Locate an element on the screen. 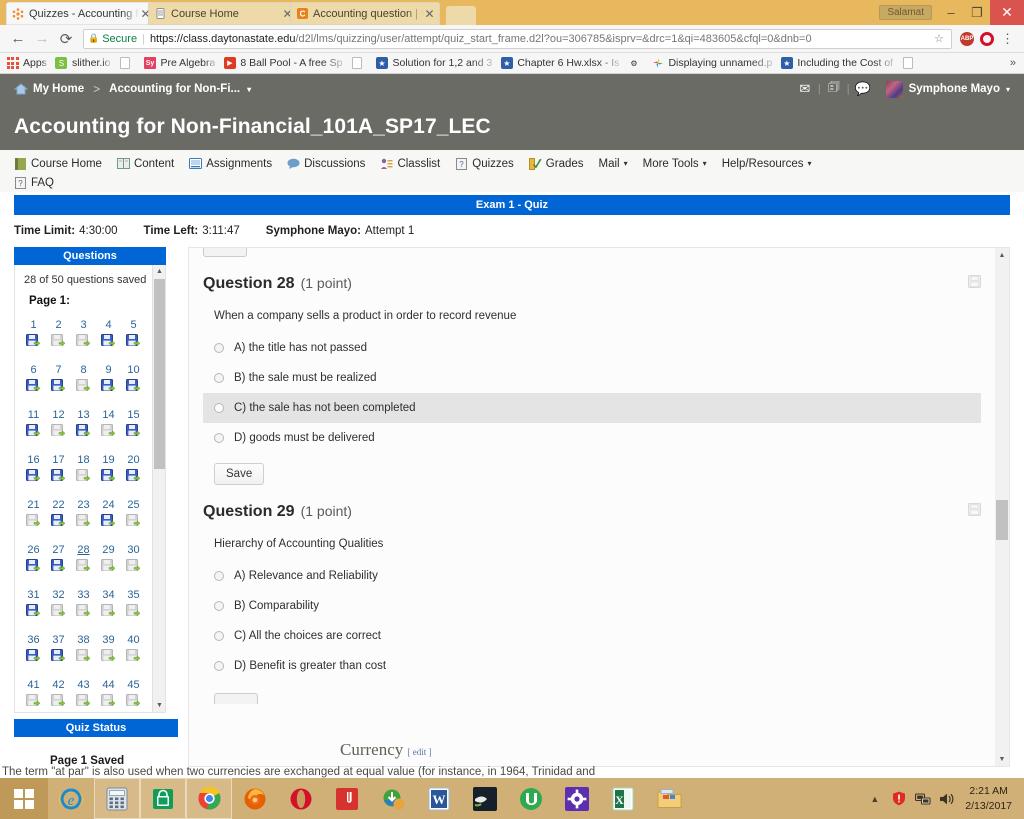 This screenshot has height=819, width=1024. chrome-icon is located at coordinates (209, 798).